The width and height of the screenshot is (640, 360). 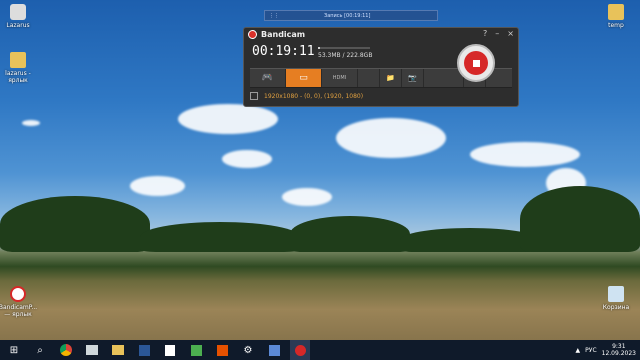 I want to click on desktop-icon-recycle-bin: Корзина, so click(x=616, y=298).